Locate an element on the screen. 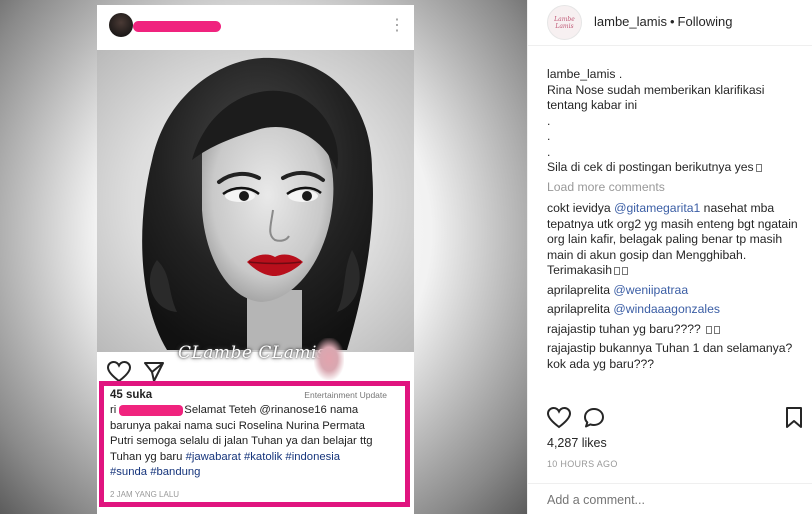  bookmark-icon is located at coordinates (794, 418).